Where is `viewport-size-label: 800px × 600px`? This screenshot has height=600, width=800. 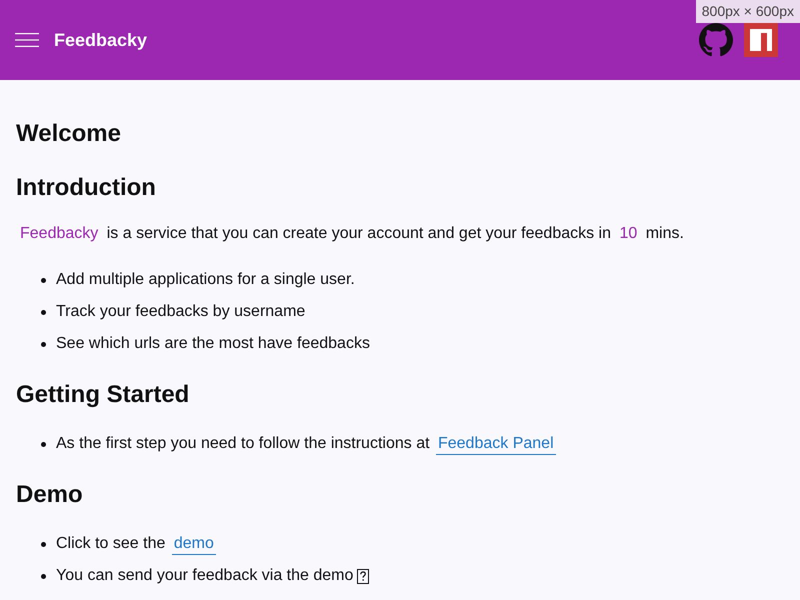
viewport-size-label: 800px × 600px is located at coordinates (748, 11).